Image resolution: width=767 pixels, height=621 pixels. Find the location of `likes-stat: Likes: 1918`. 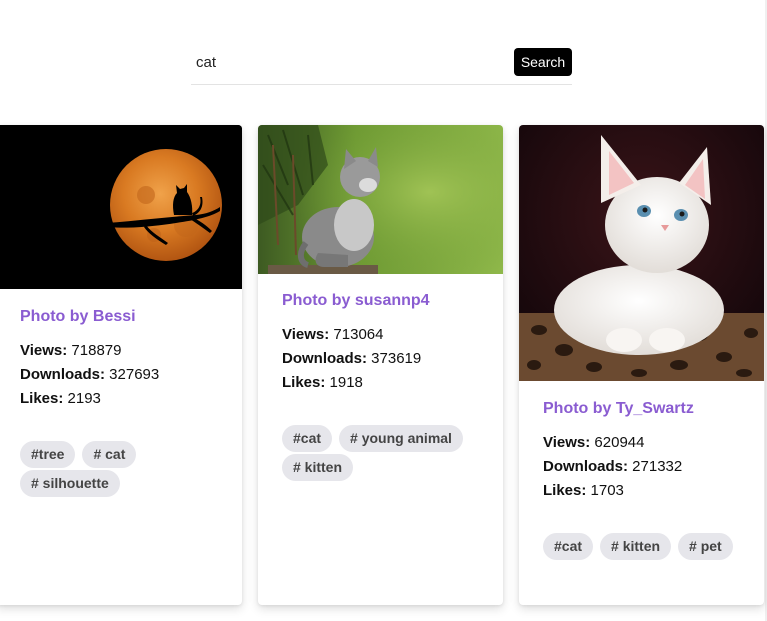

likes-stat: Likes: 1918 is located at coordinates (380, 383).